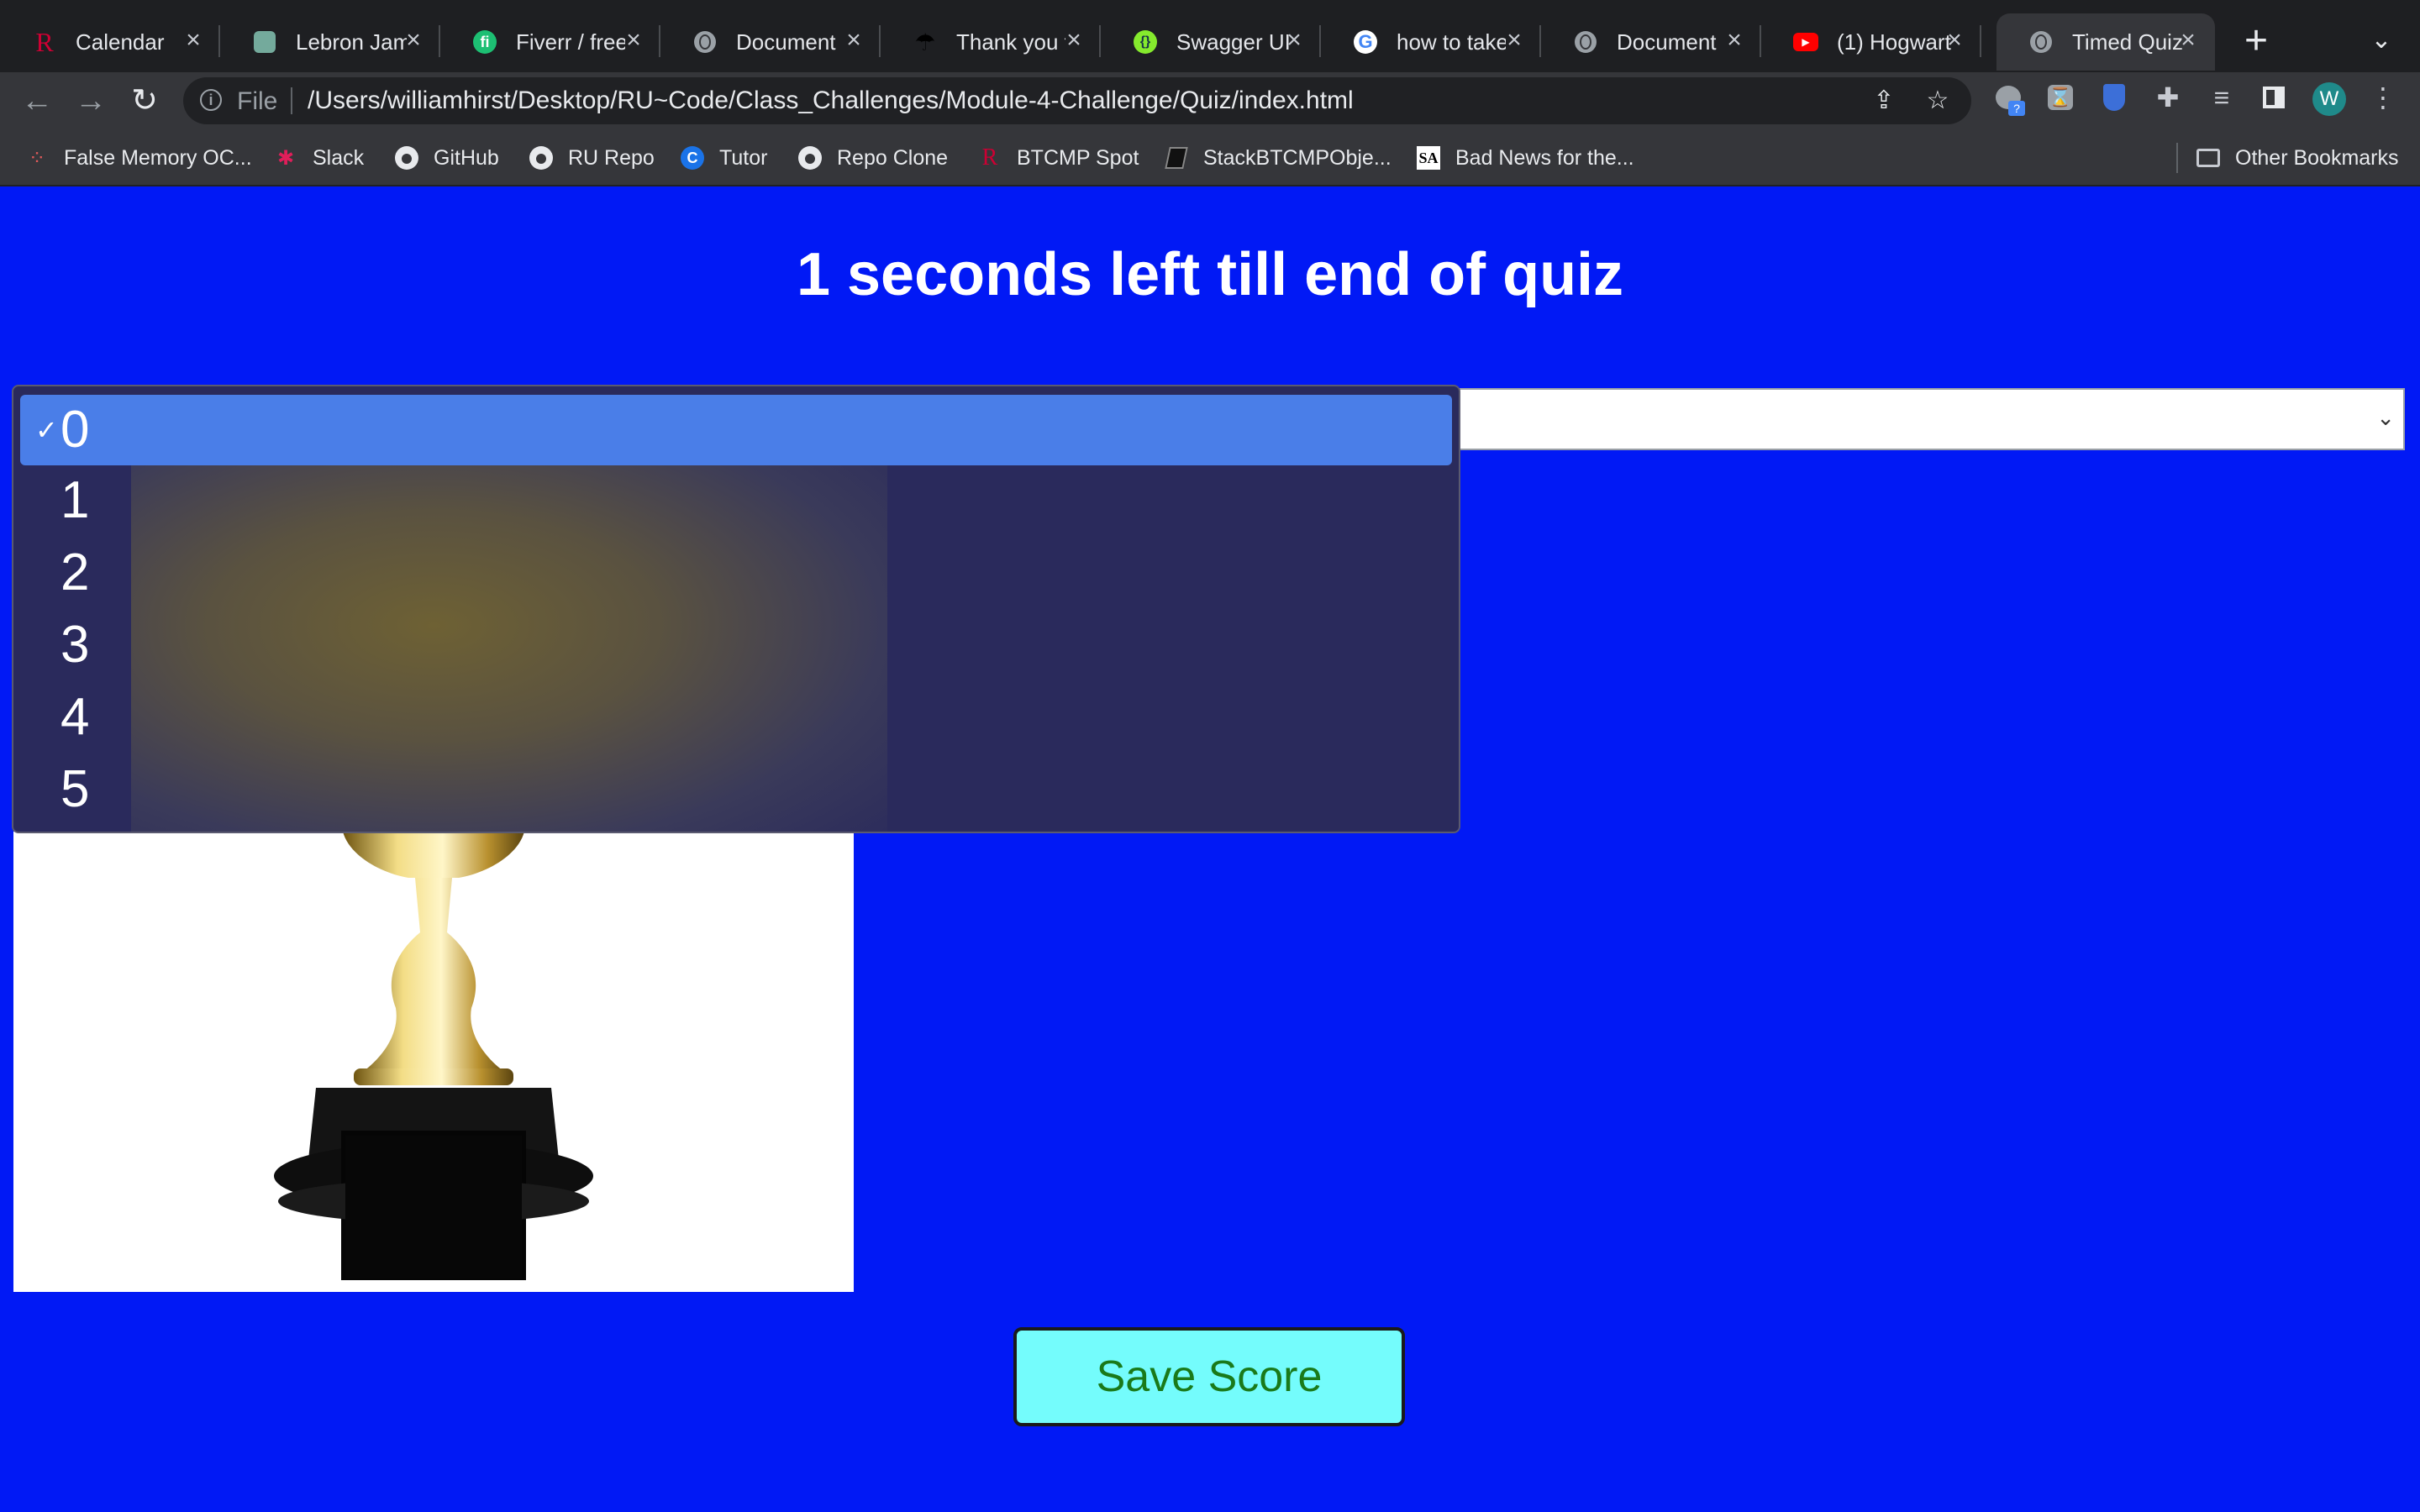 The image size is (2420, 1512). Describe the element at coordinates (2382, 40) in the screenshot. I see `tab-search-chevron-icon: ⌄` at that location.